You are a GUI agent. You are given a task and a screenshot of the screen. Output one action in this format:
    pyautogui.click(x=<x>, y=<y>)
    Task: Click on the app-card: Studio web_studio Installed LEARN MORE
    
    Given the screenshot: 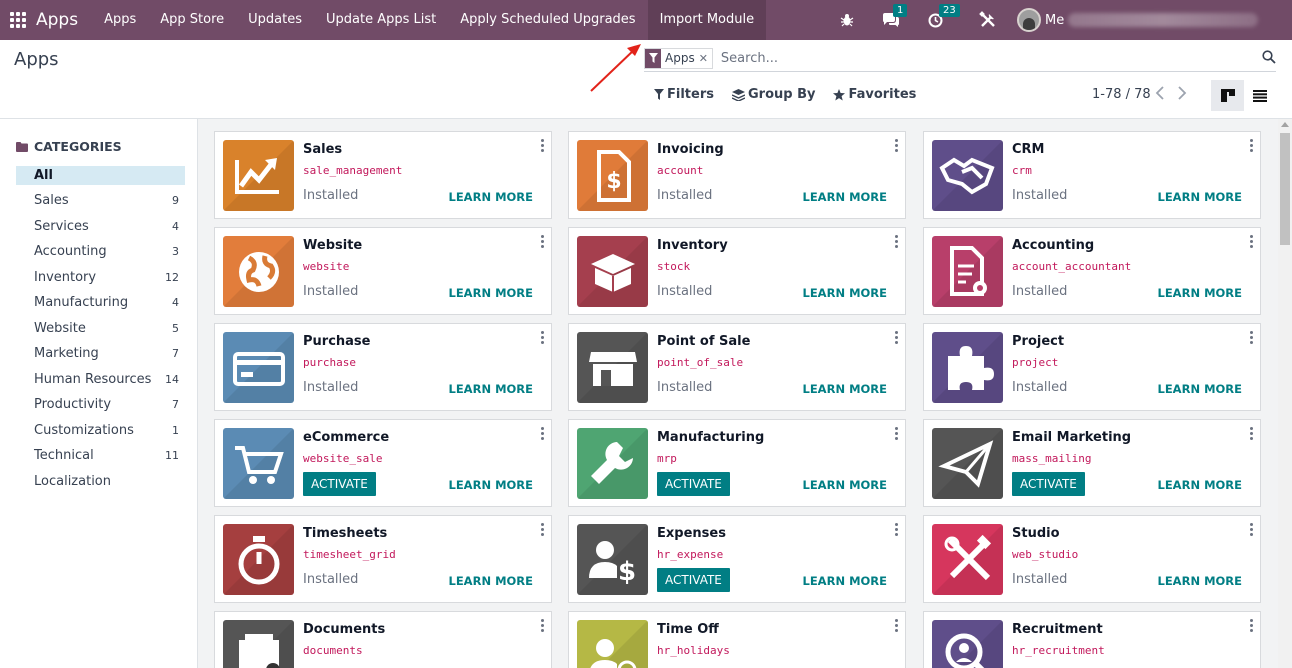 What is the action you would take?
    pyautogui.click(x=1092, y=559)
    